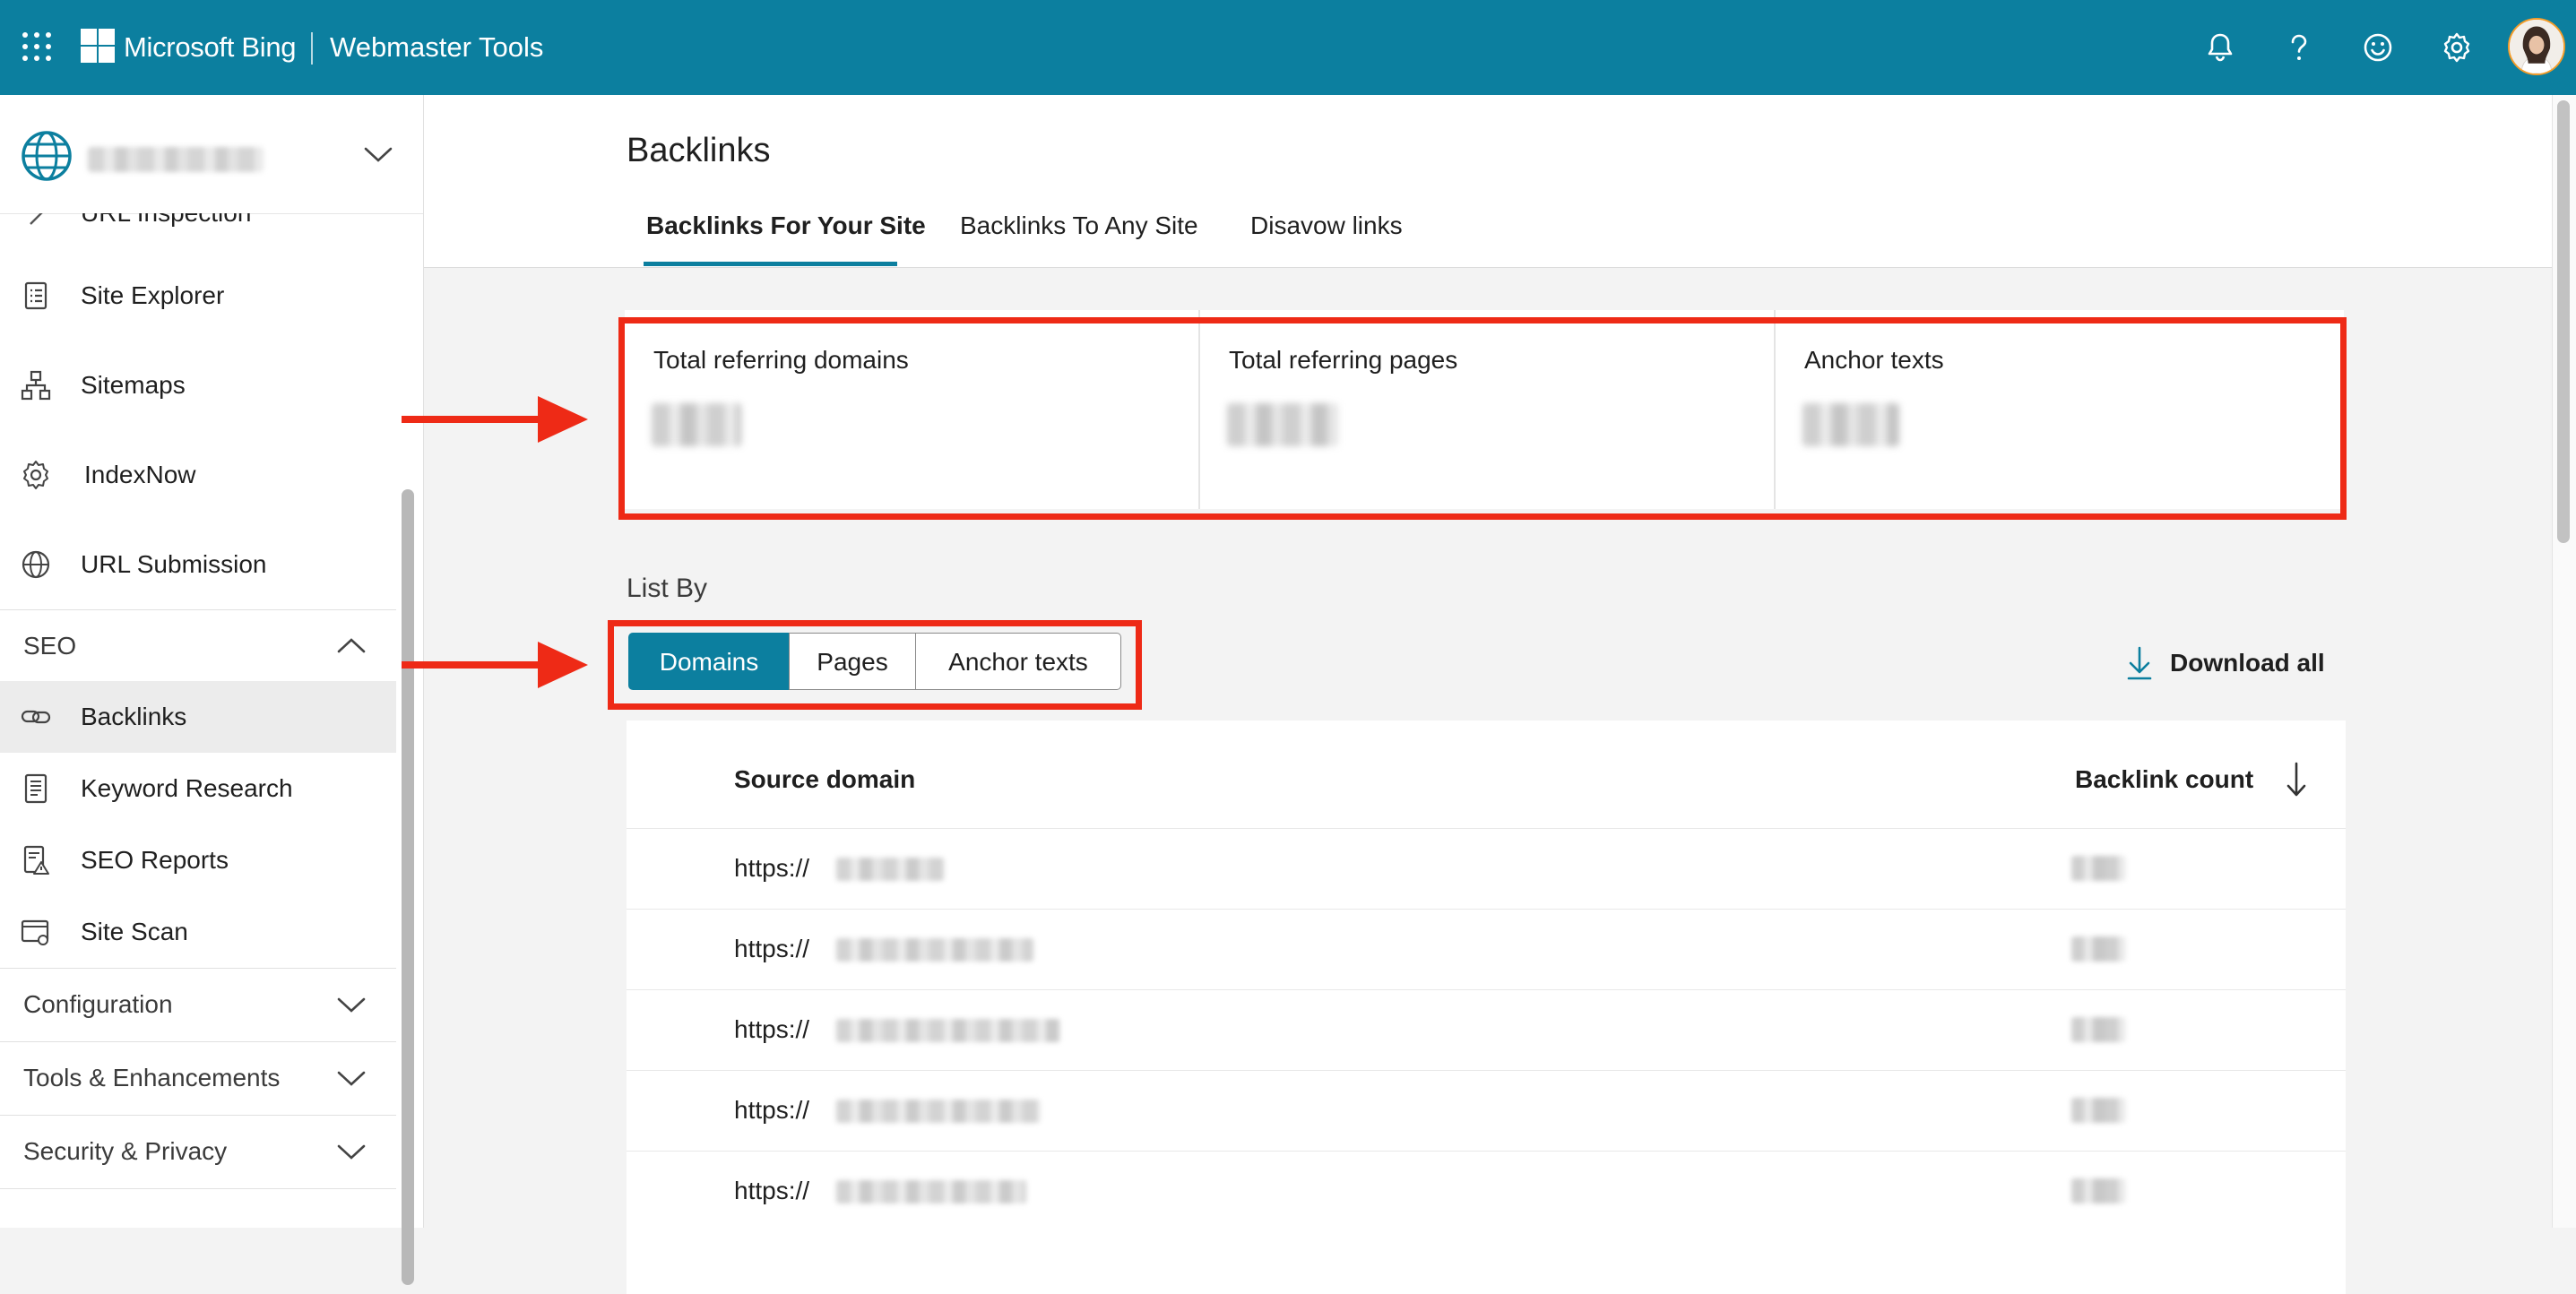  I want to click on waffle-icon, so click(37, 46).